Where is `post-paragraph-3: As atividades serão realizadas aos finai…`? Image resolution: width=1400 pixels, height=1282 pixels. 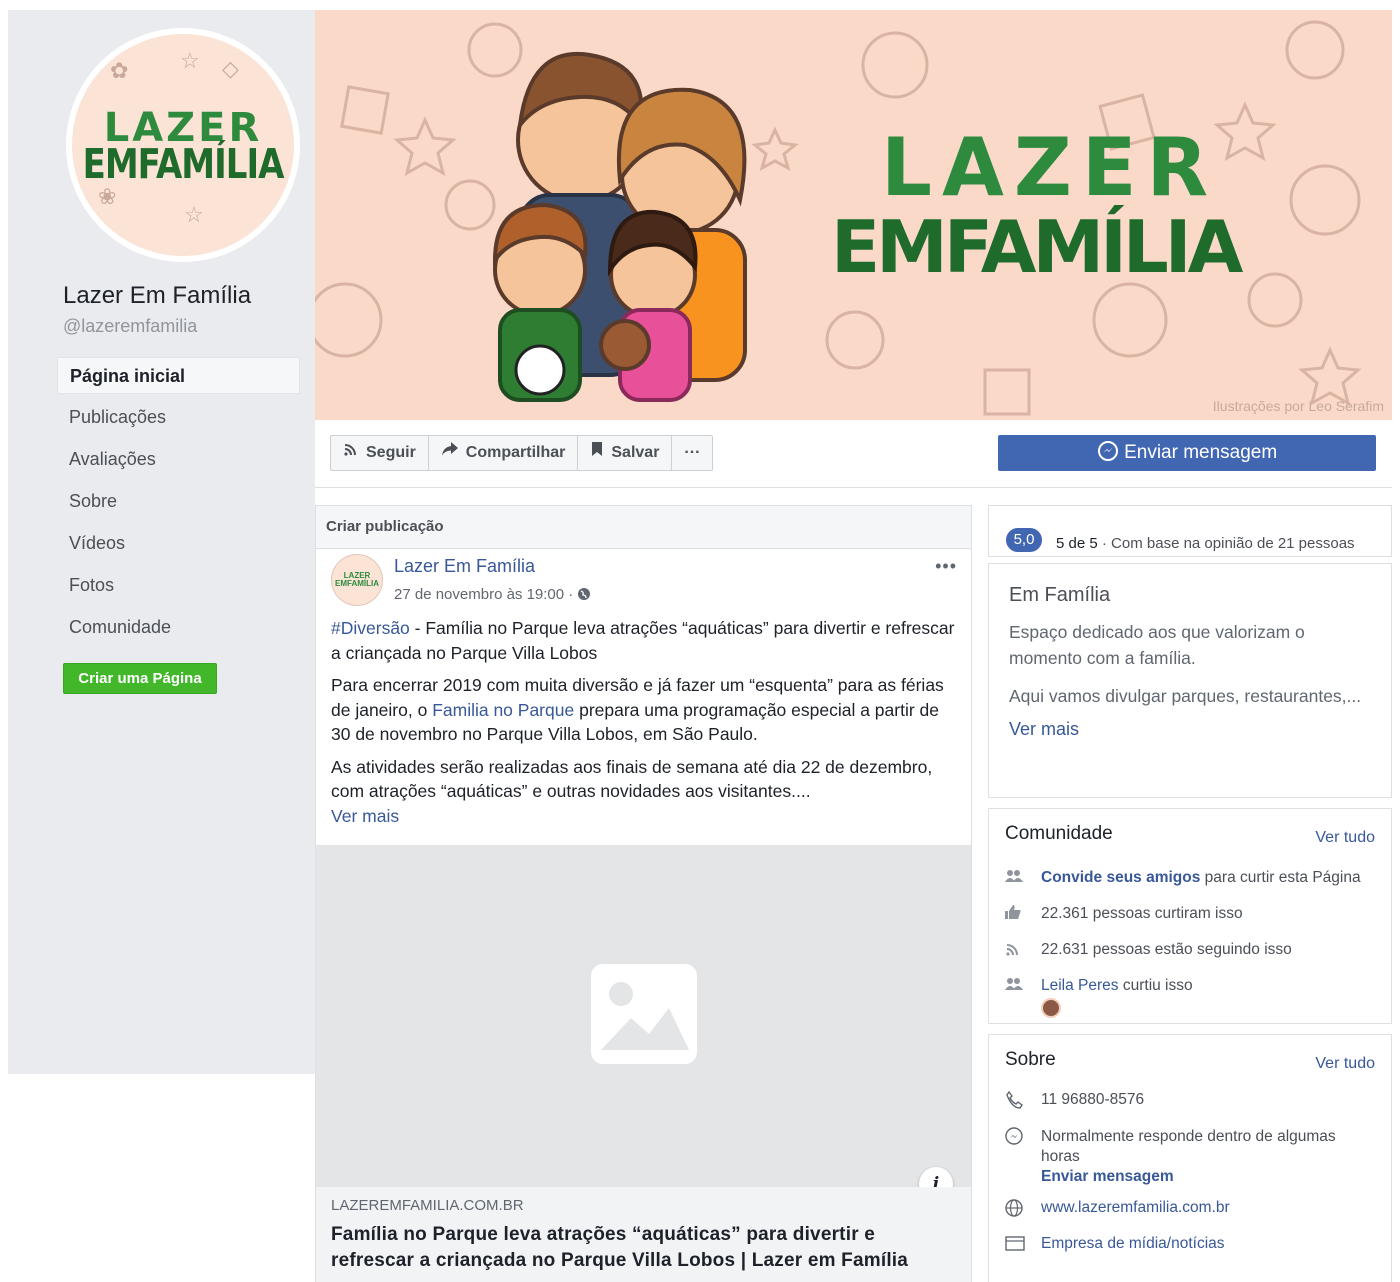
post-paragraph-3: As atividades serão realizadas aos finai… is located at coordinates (643, 792).